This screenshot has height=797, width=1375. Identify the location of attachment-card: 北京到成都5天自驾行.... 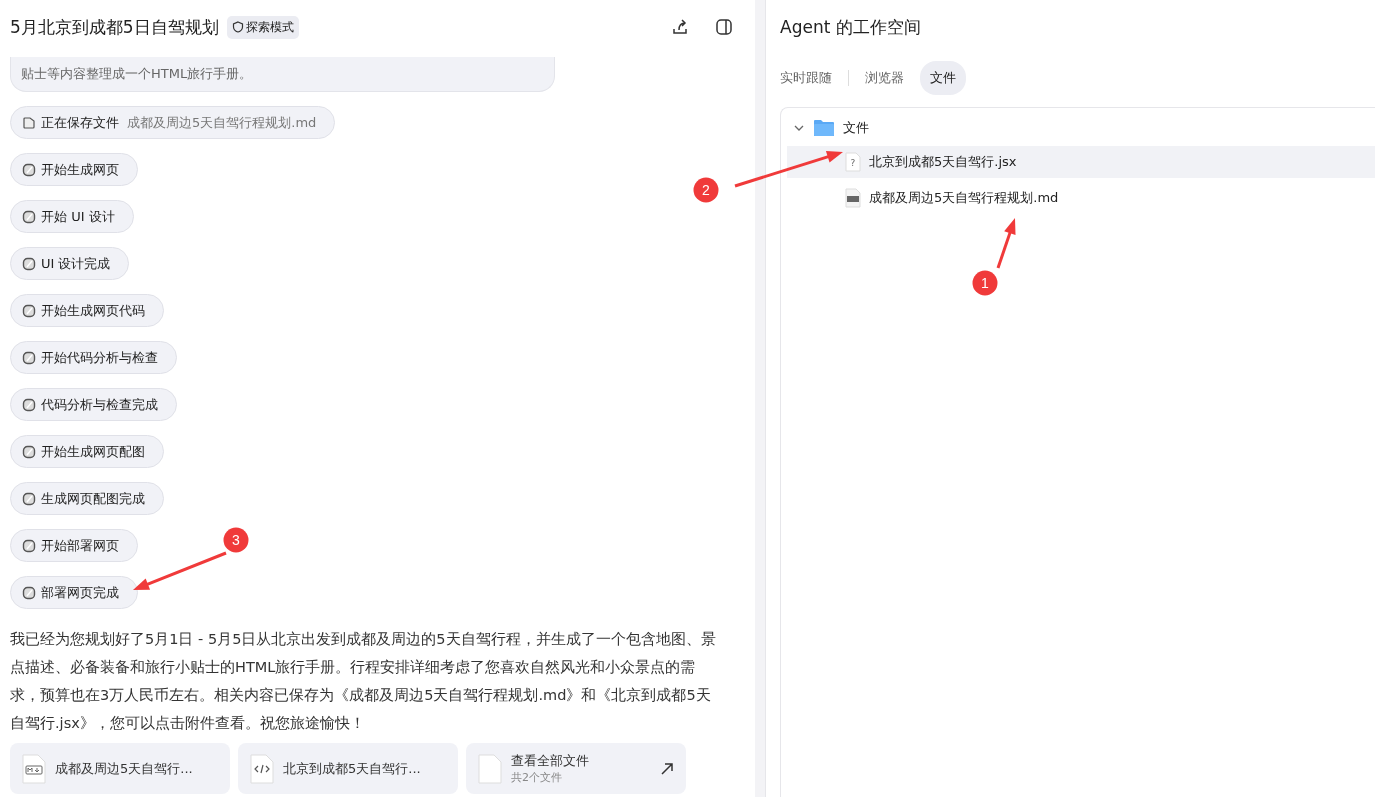
(348, 768).